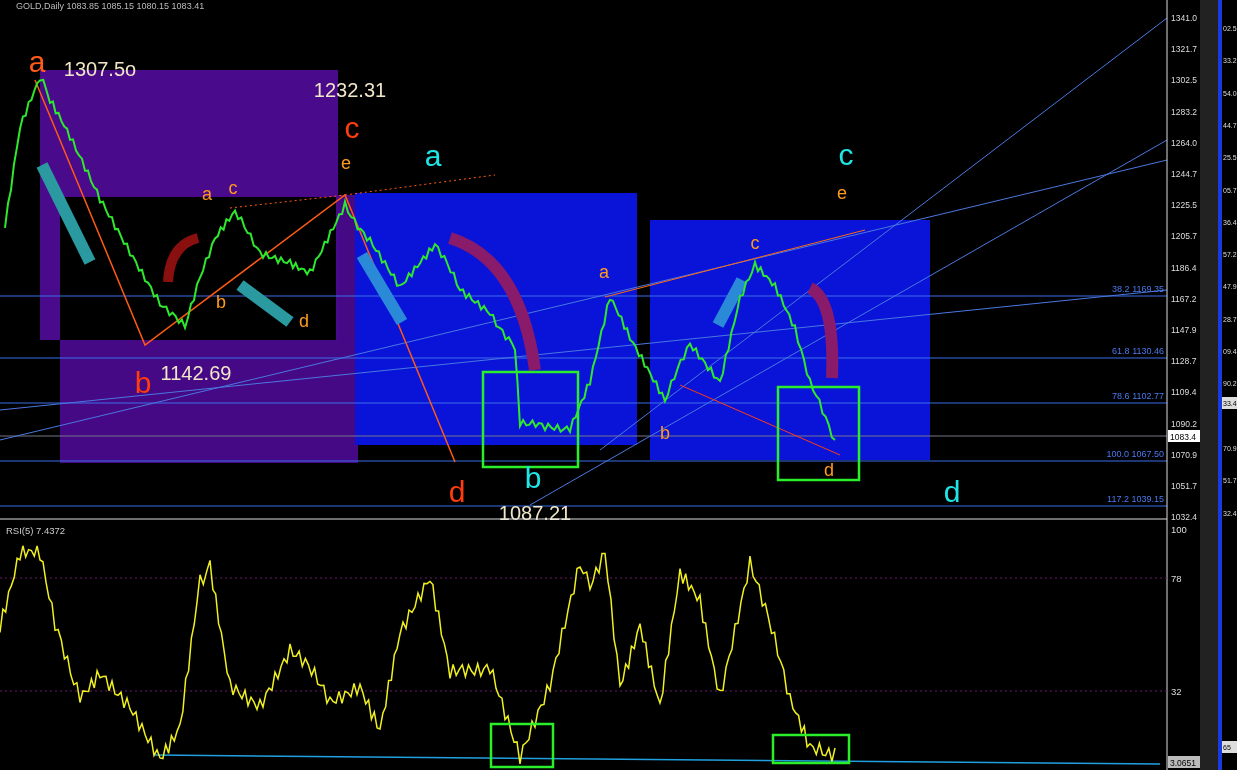 The height and width of the screenshot is (770, 1237). What do you see at coordinates (1176, 691) in the screenshot?
I see `rsi-axis-label: 32` at bounding box center [1176, 691].